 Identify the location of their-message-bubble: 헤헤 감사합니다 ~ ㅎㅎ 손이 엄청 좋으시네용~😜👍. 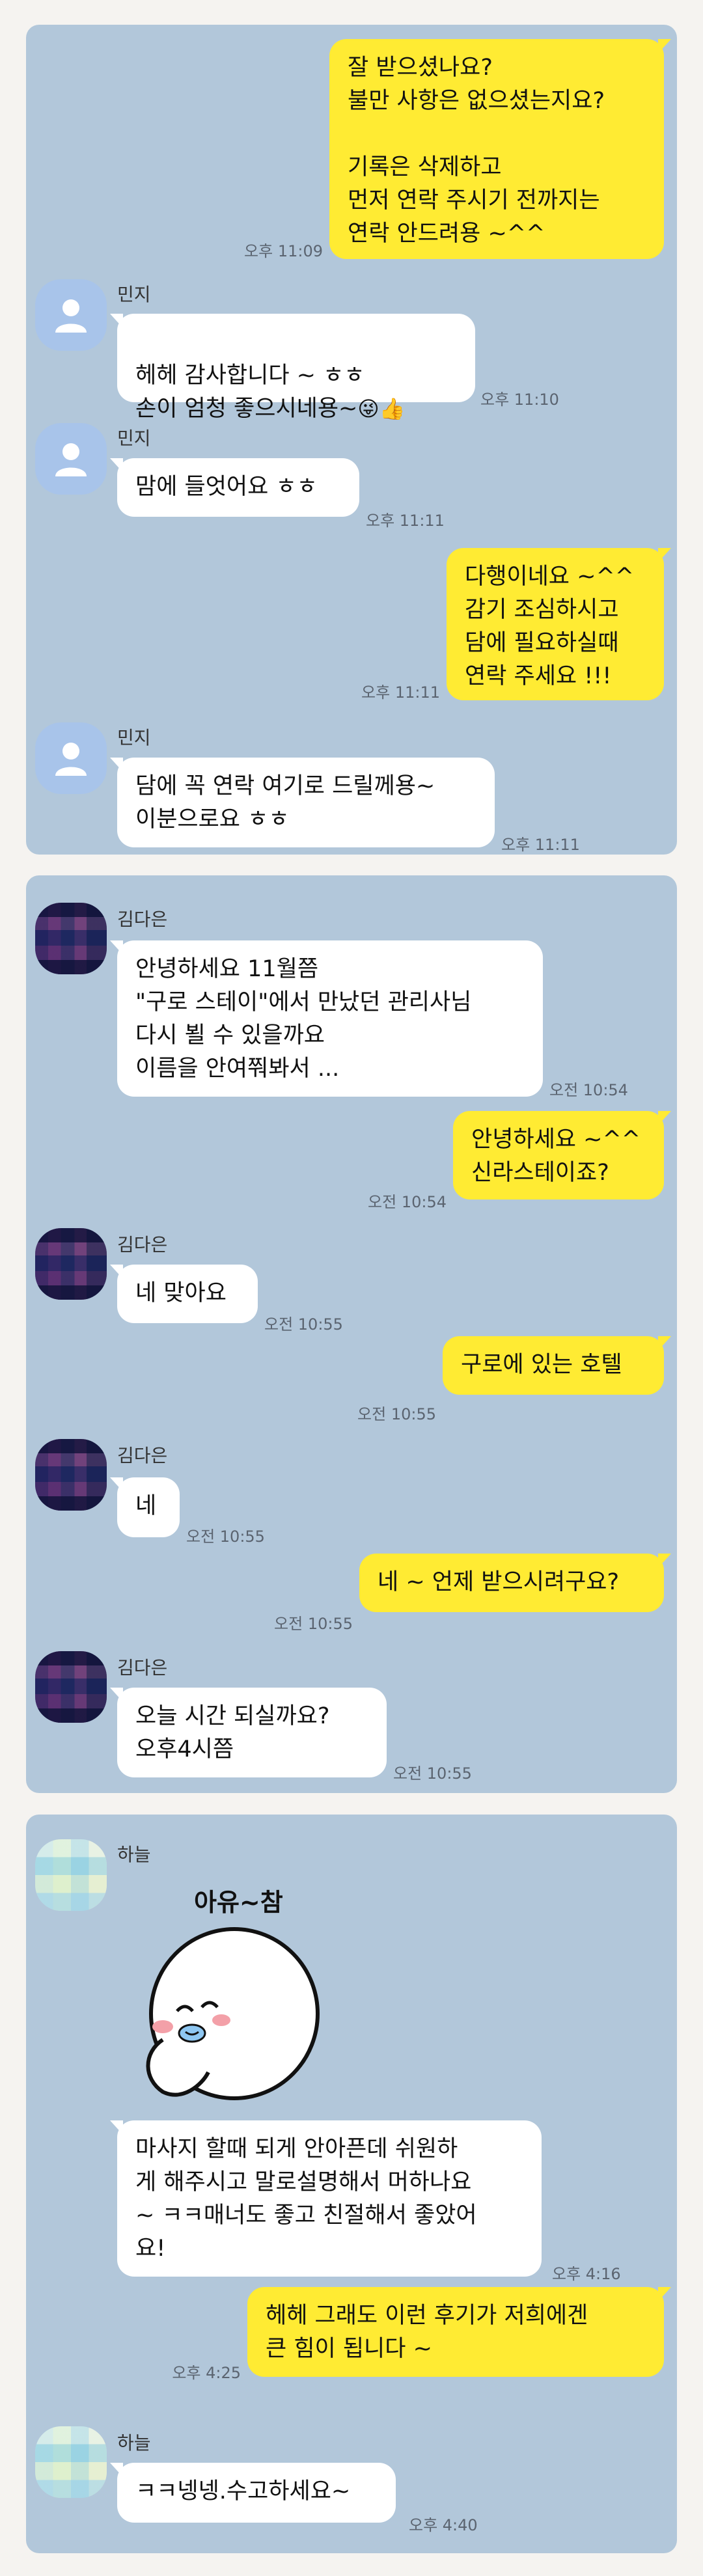
(292, 368).